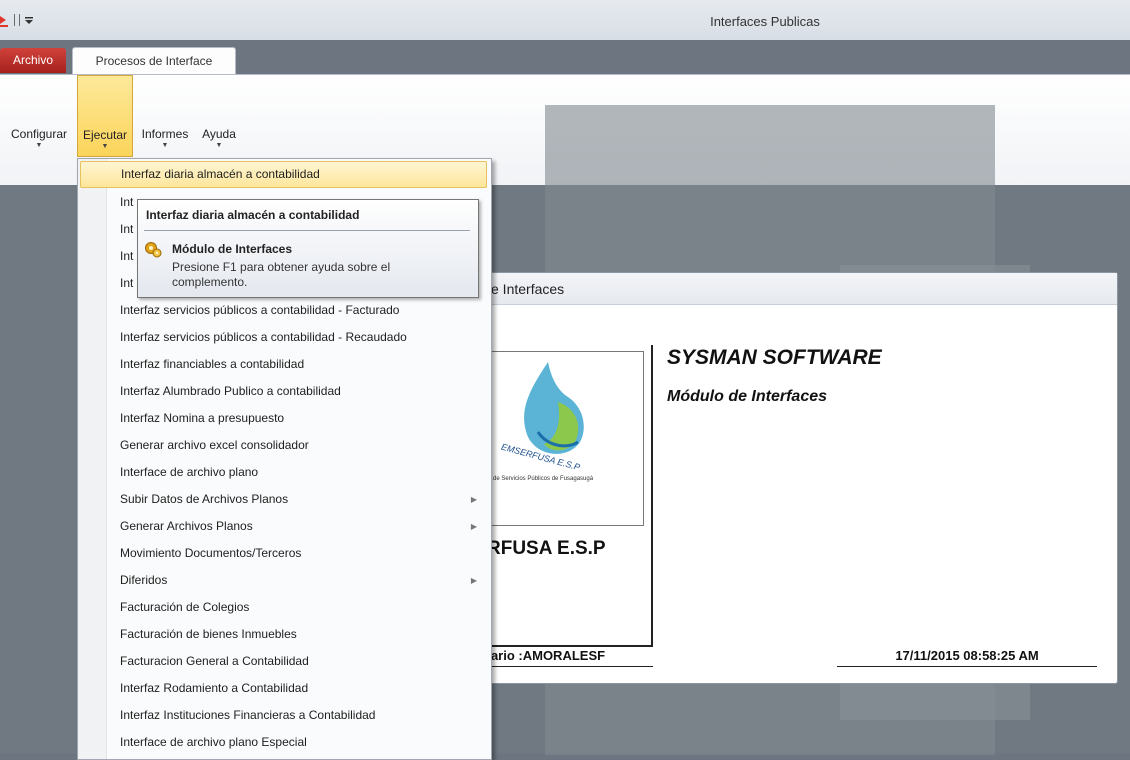  Describe the element at coordinates (765, 21) in the screenshot. I see `window-title: Interfaces Publicas` at that location.